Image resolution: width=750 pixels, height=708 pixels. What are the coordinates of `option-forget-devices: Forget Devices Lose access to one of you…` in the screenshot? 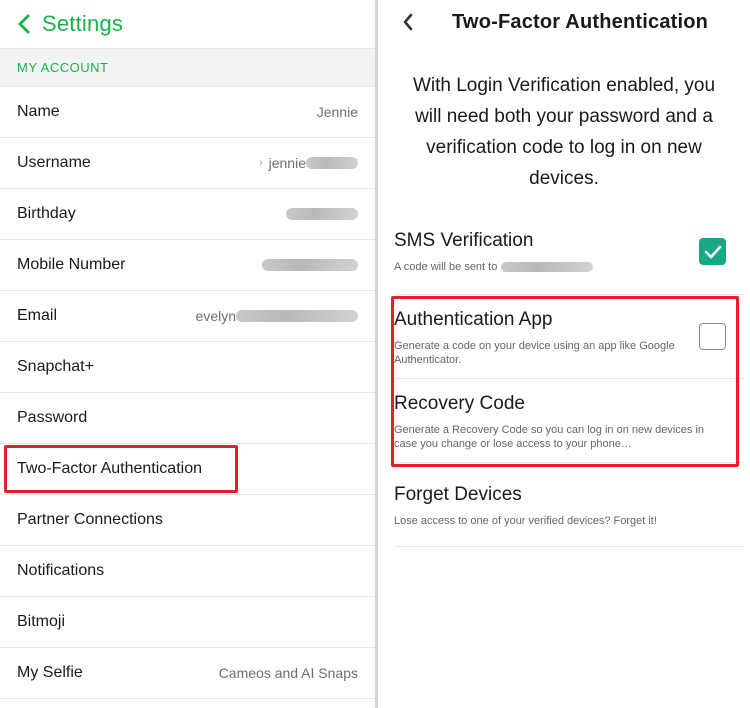 It's located at (569, 506).